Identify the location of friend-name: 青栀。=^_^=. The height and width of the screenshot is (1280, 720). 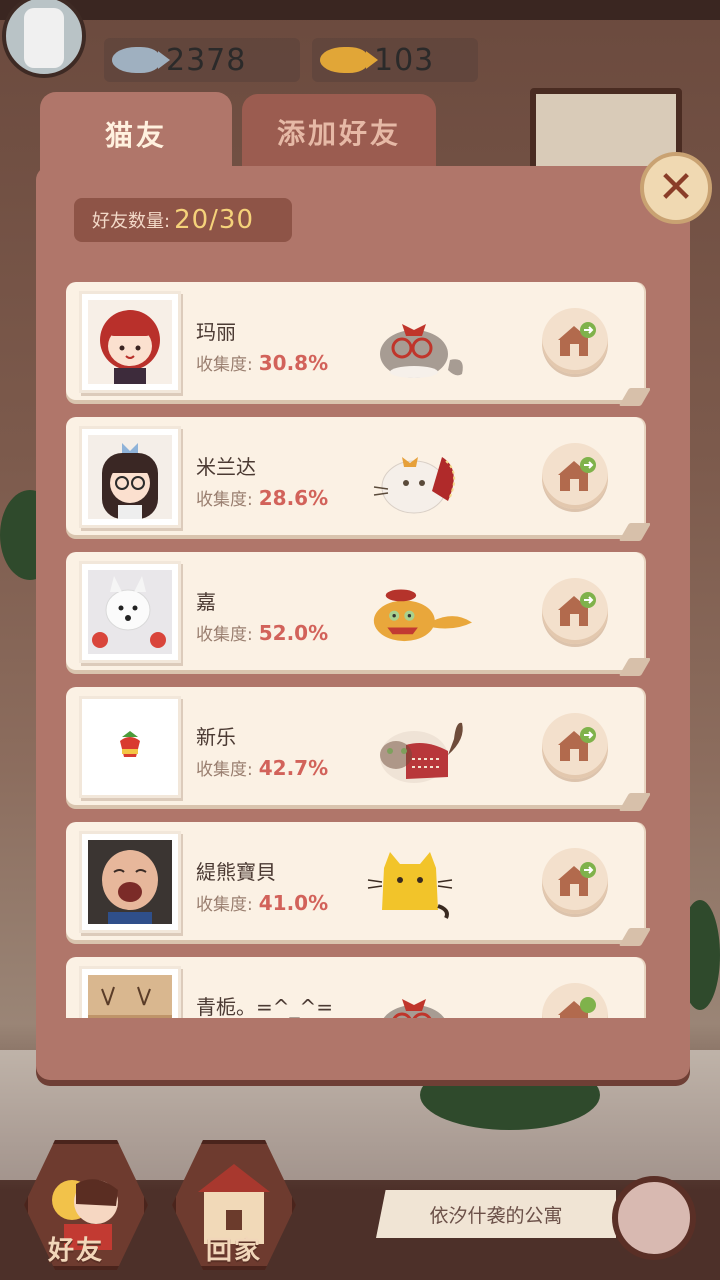
(265, 1006).